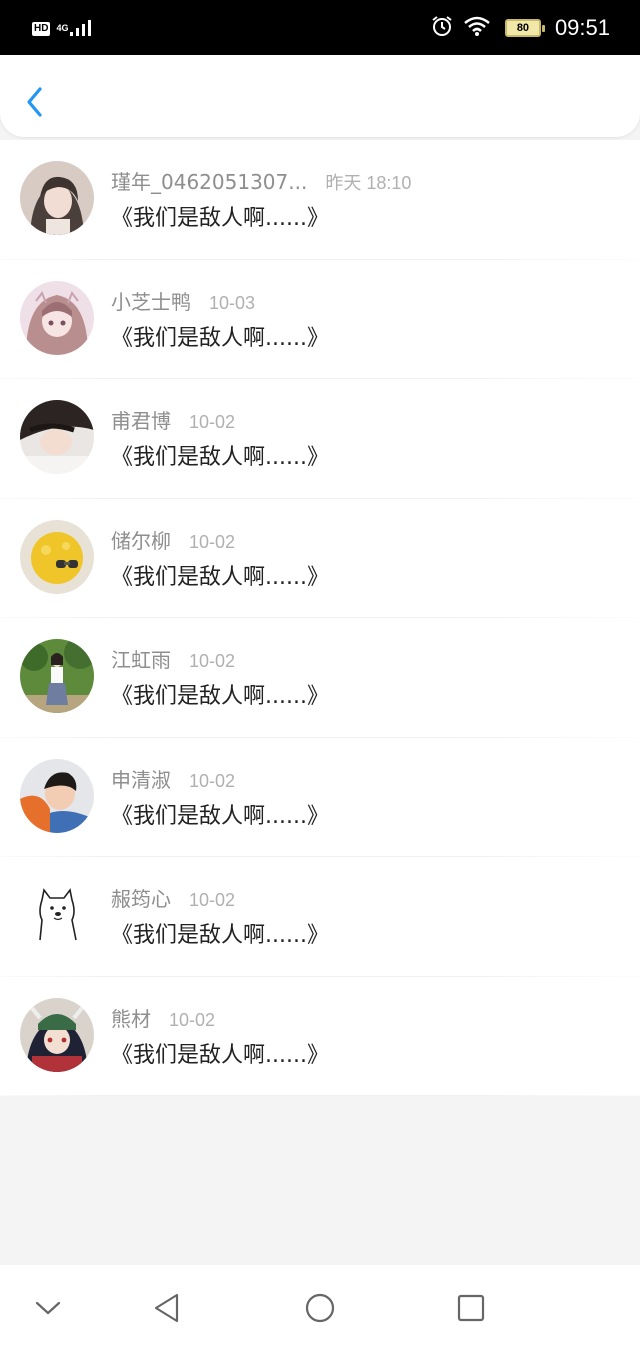  I want to click on alarm-icon, so click(442, 28).